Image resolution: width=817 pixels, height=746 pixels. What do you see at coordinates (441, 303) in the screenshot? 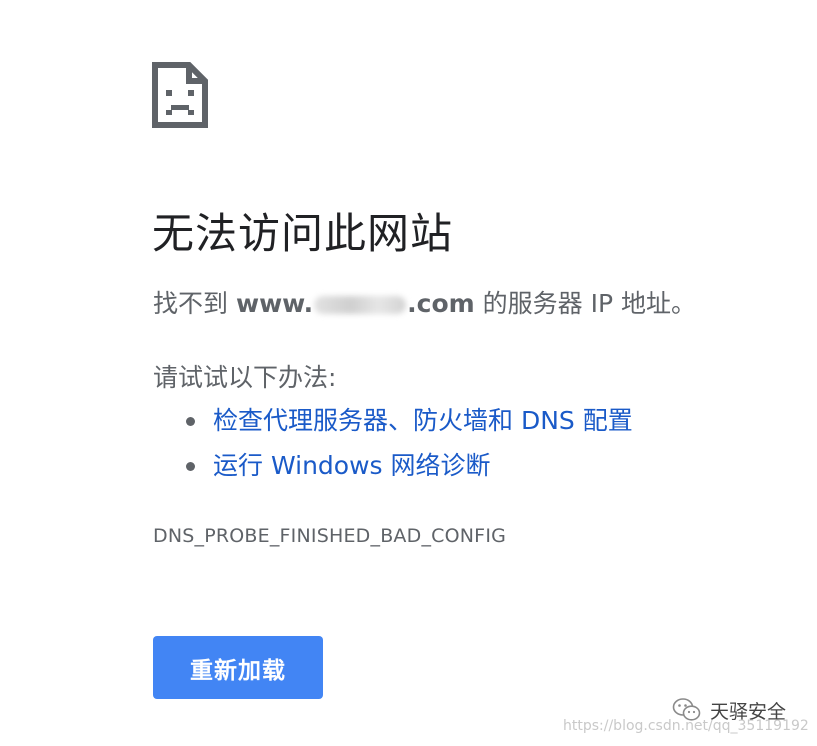
I see `domain-suffix: .com` at bounding box center [441, 303].